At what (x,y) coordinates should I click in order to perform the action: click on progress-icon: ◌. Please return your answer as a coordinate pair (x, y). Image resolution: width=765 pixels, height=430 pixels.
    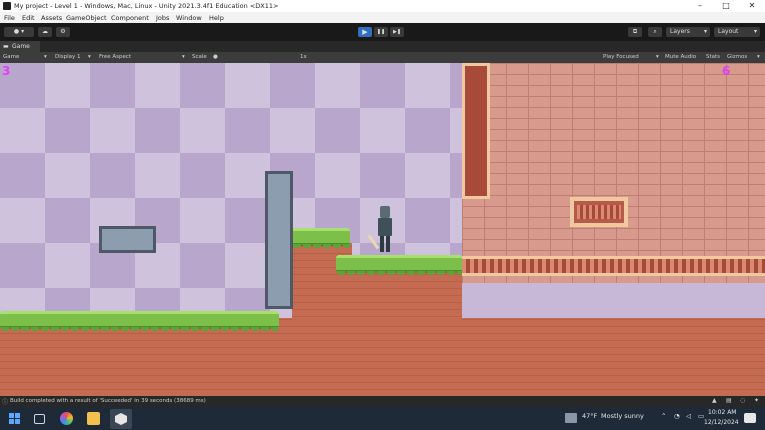
    Looking at the image, I should click on (742, 400).